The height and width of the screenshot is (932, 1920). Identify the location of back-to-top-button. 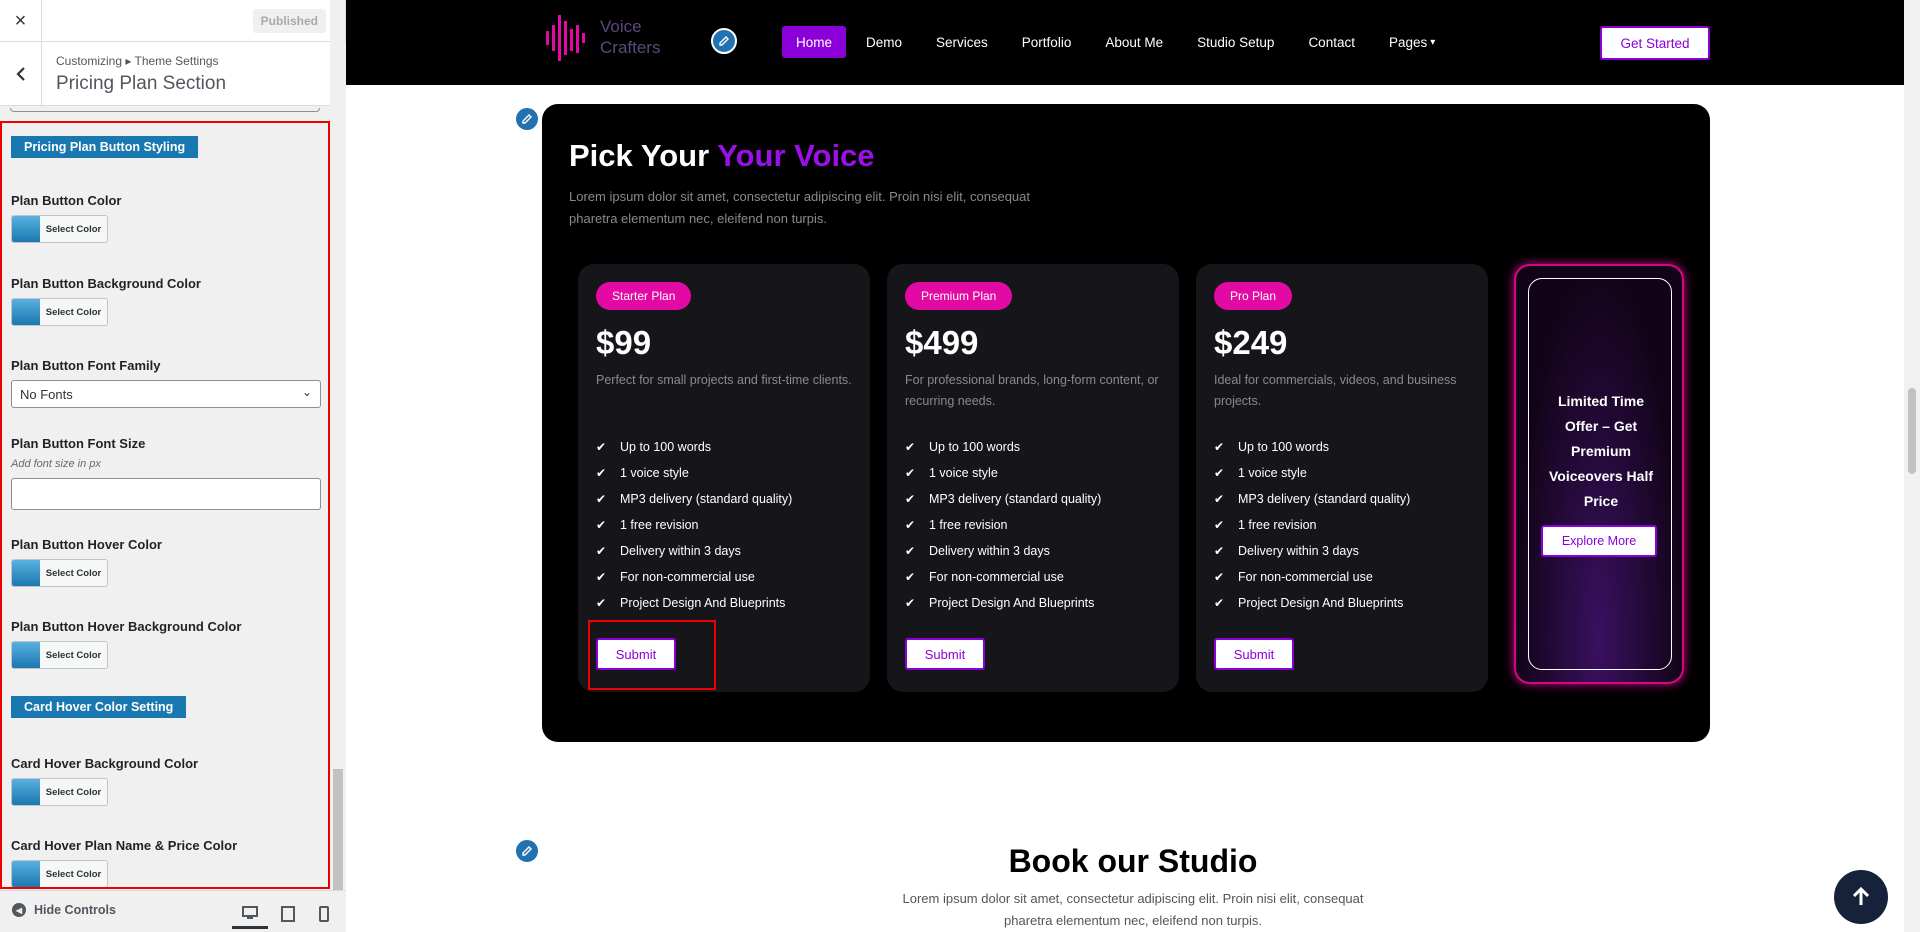
(1861, 897).